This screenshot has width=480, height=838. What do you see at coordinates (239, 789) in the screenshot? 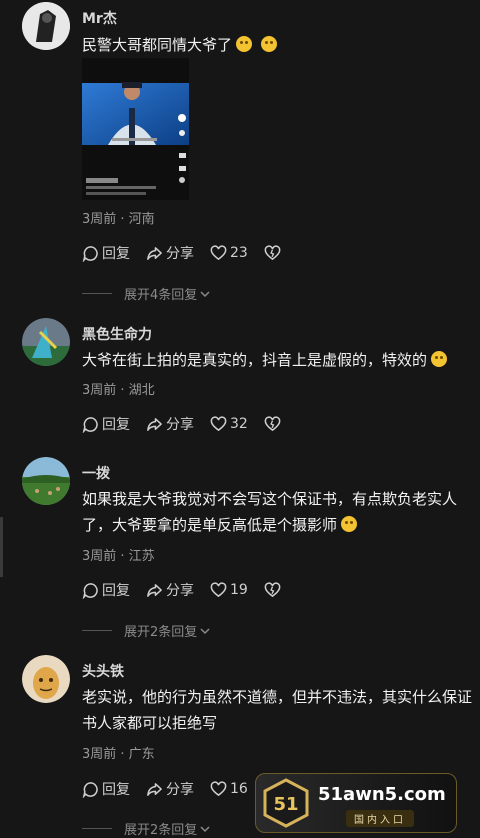
I see `like-count: 16` at bounding box center [239, 789].